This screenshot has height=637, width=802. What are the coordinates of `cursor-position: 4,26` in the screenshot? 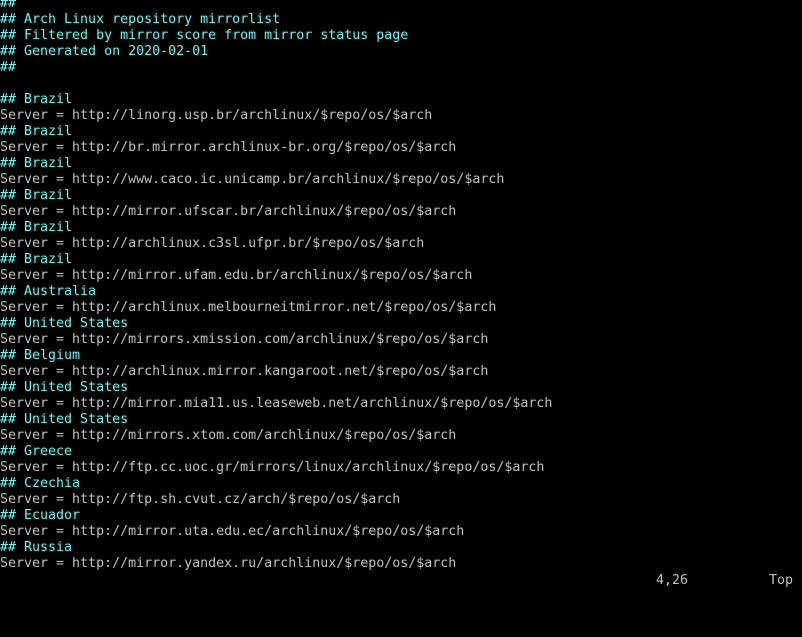 It's located at (672, 580).